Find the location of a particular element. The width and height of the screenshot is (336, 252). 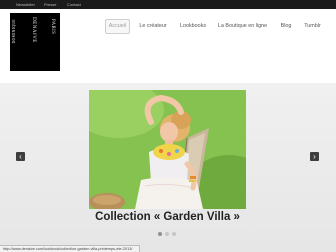

top-utility-bar: Newsletter Presse Contact is located at coordinates (168, 4).